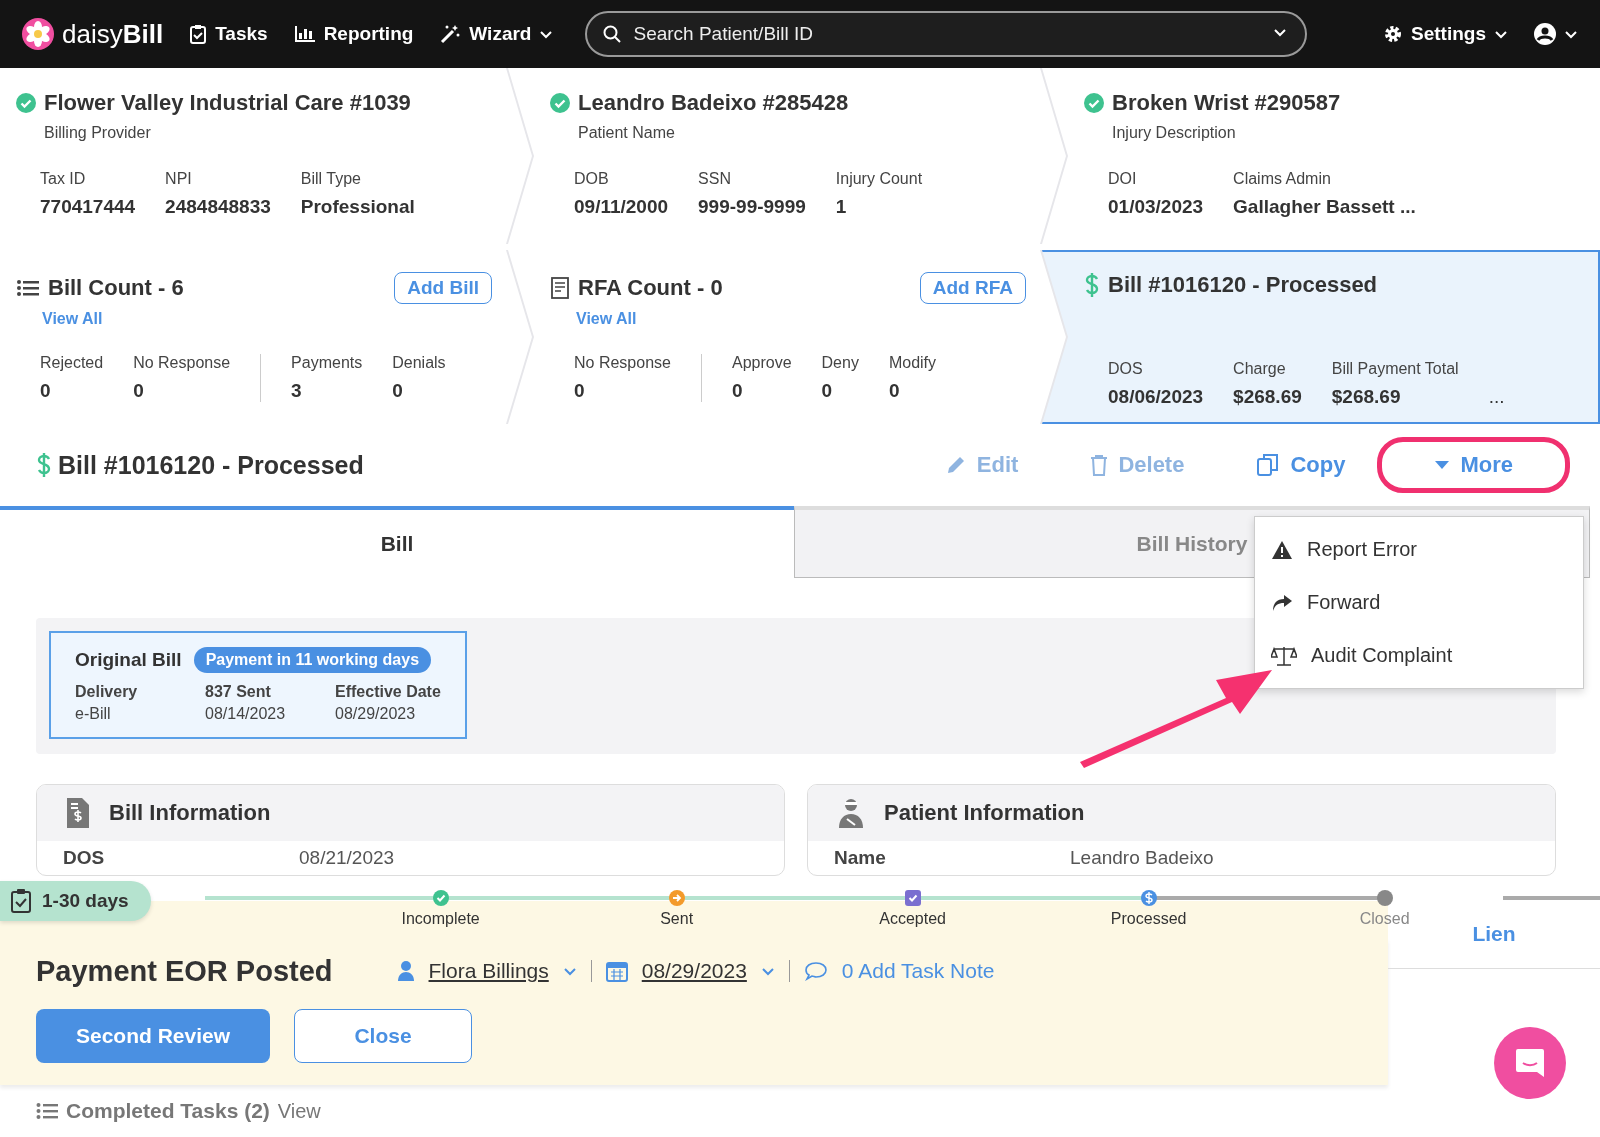 Image resolution: width=1600 pixels, height=1137 pixels. What do you see at coordinates (713, 103) in the screenshot?
I see `card-title: Leandro Badeixo #285428` at bounding box center [713, 103].